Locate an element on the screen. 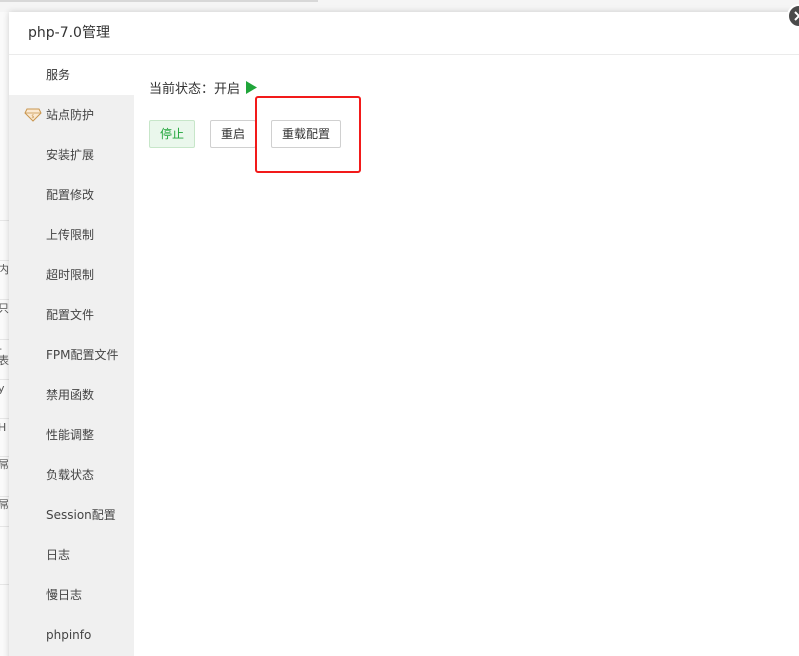 This screenshot has width=799, height=656. sidebar-item-label: 配置修改 is located at coordinates (70, 195).